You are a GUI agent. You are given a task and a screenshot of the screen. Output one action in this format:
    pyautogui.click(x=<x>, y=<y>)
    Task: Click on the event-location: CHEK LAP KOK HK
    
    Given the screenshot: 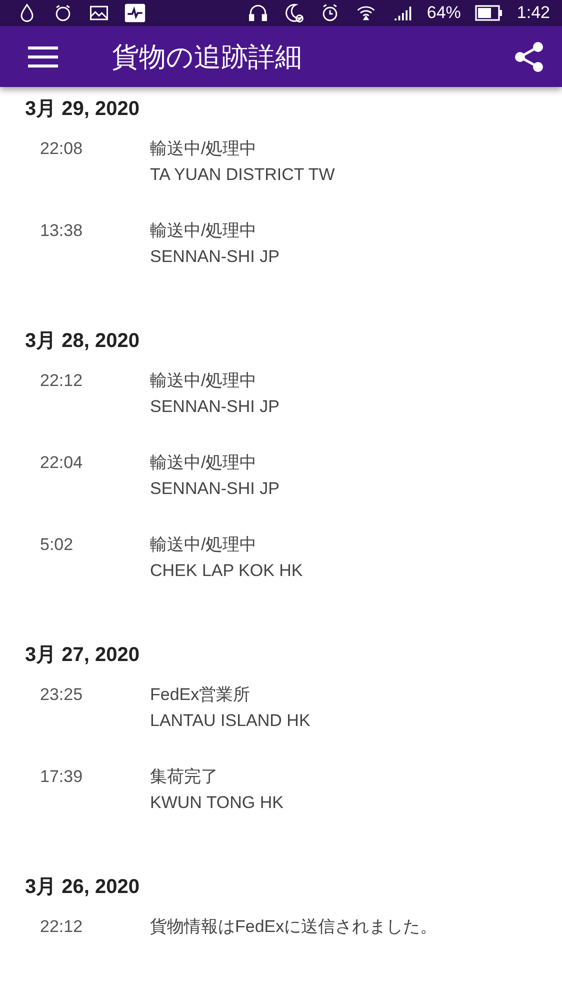 What is the action you would take?
    pyautogui.click(x=226, y=571)
    